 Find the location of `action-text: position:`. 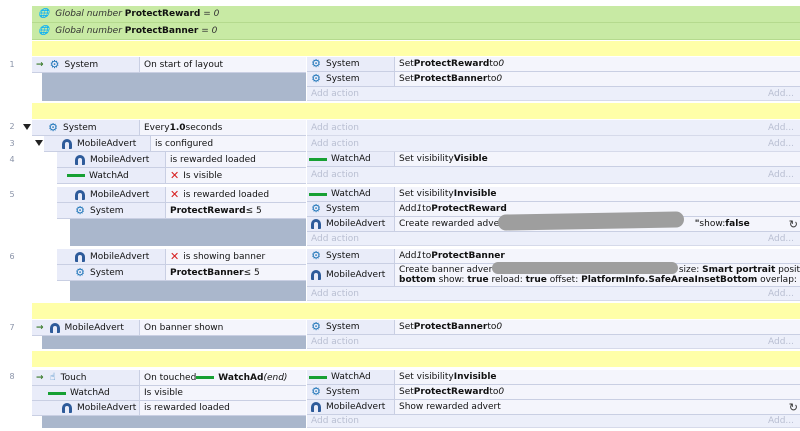

action-text: position: is located at coordinates (789, 270).